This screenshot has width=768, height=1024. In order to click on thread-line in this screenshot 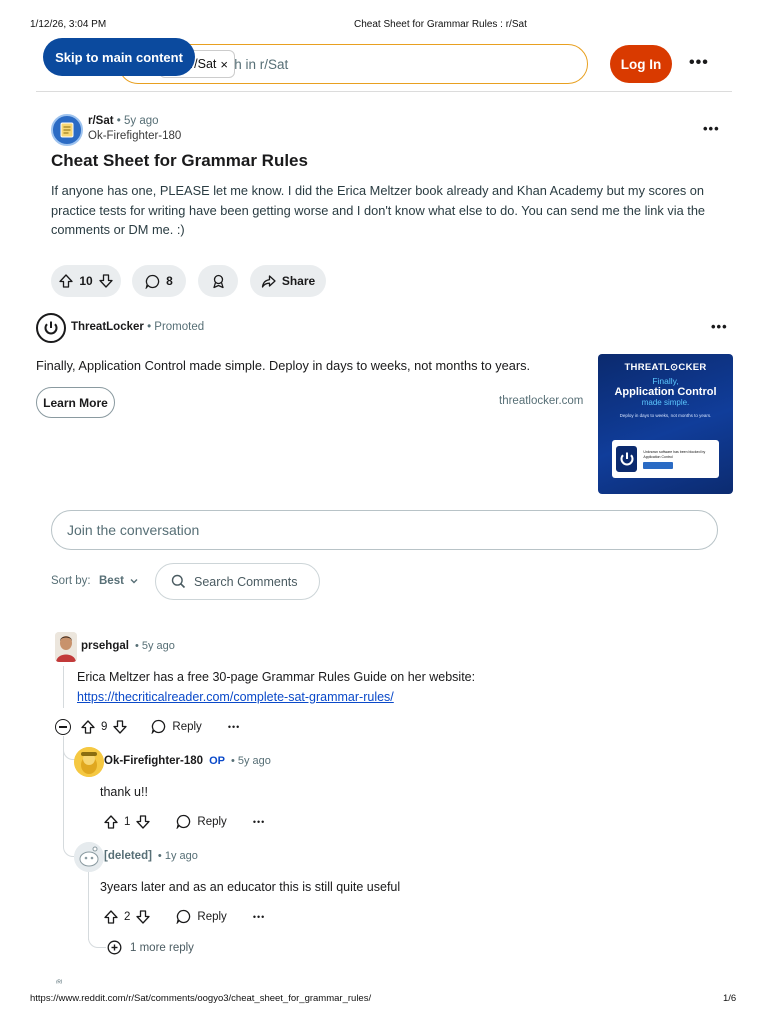, I will do `click(63, 687)`.